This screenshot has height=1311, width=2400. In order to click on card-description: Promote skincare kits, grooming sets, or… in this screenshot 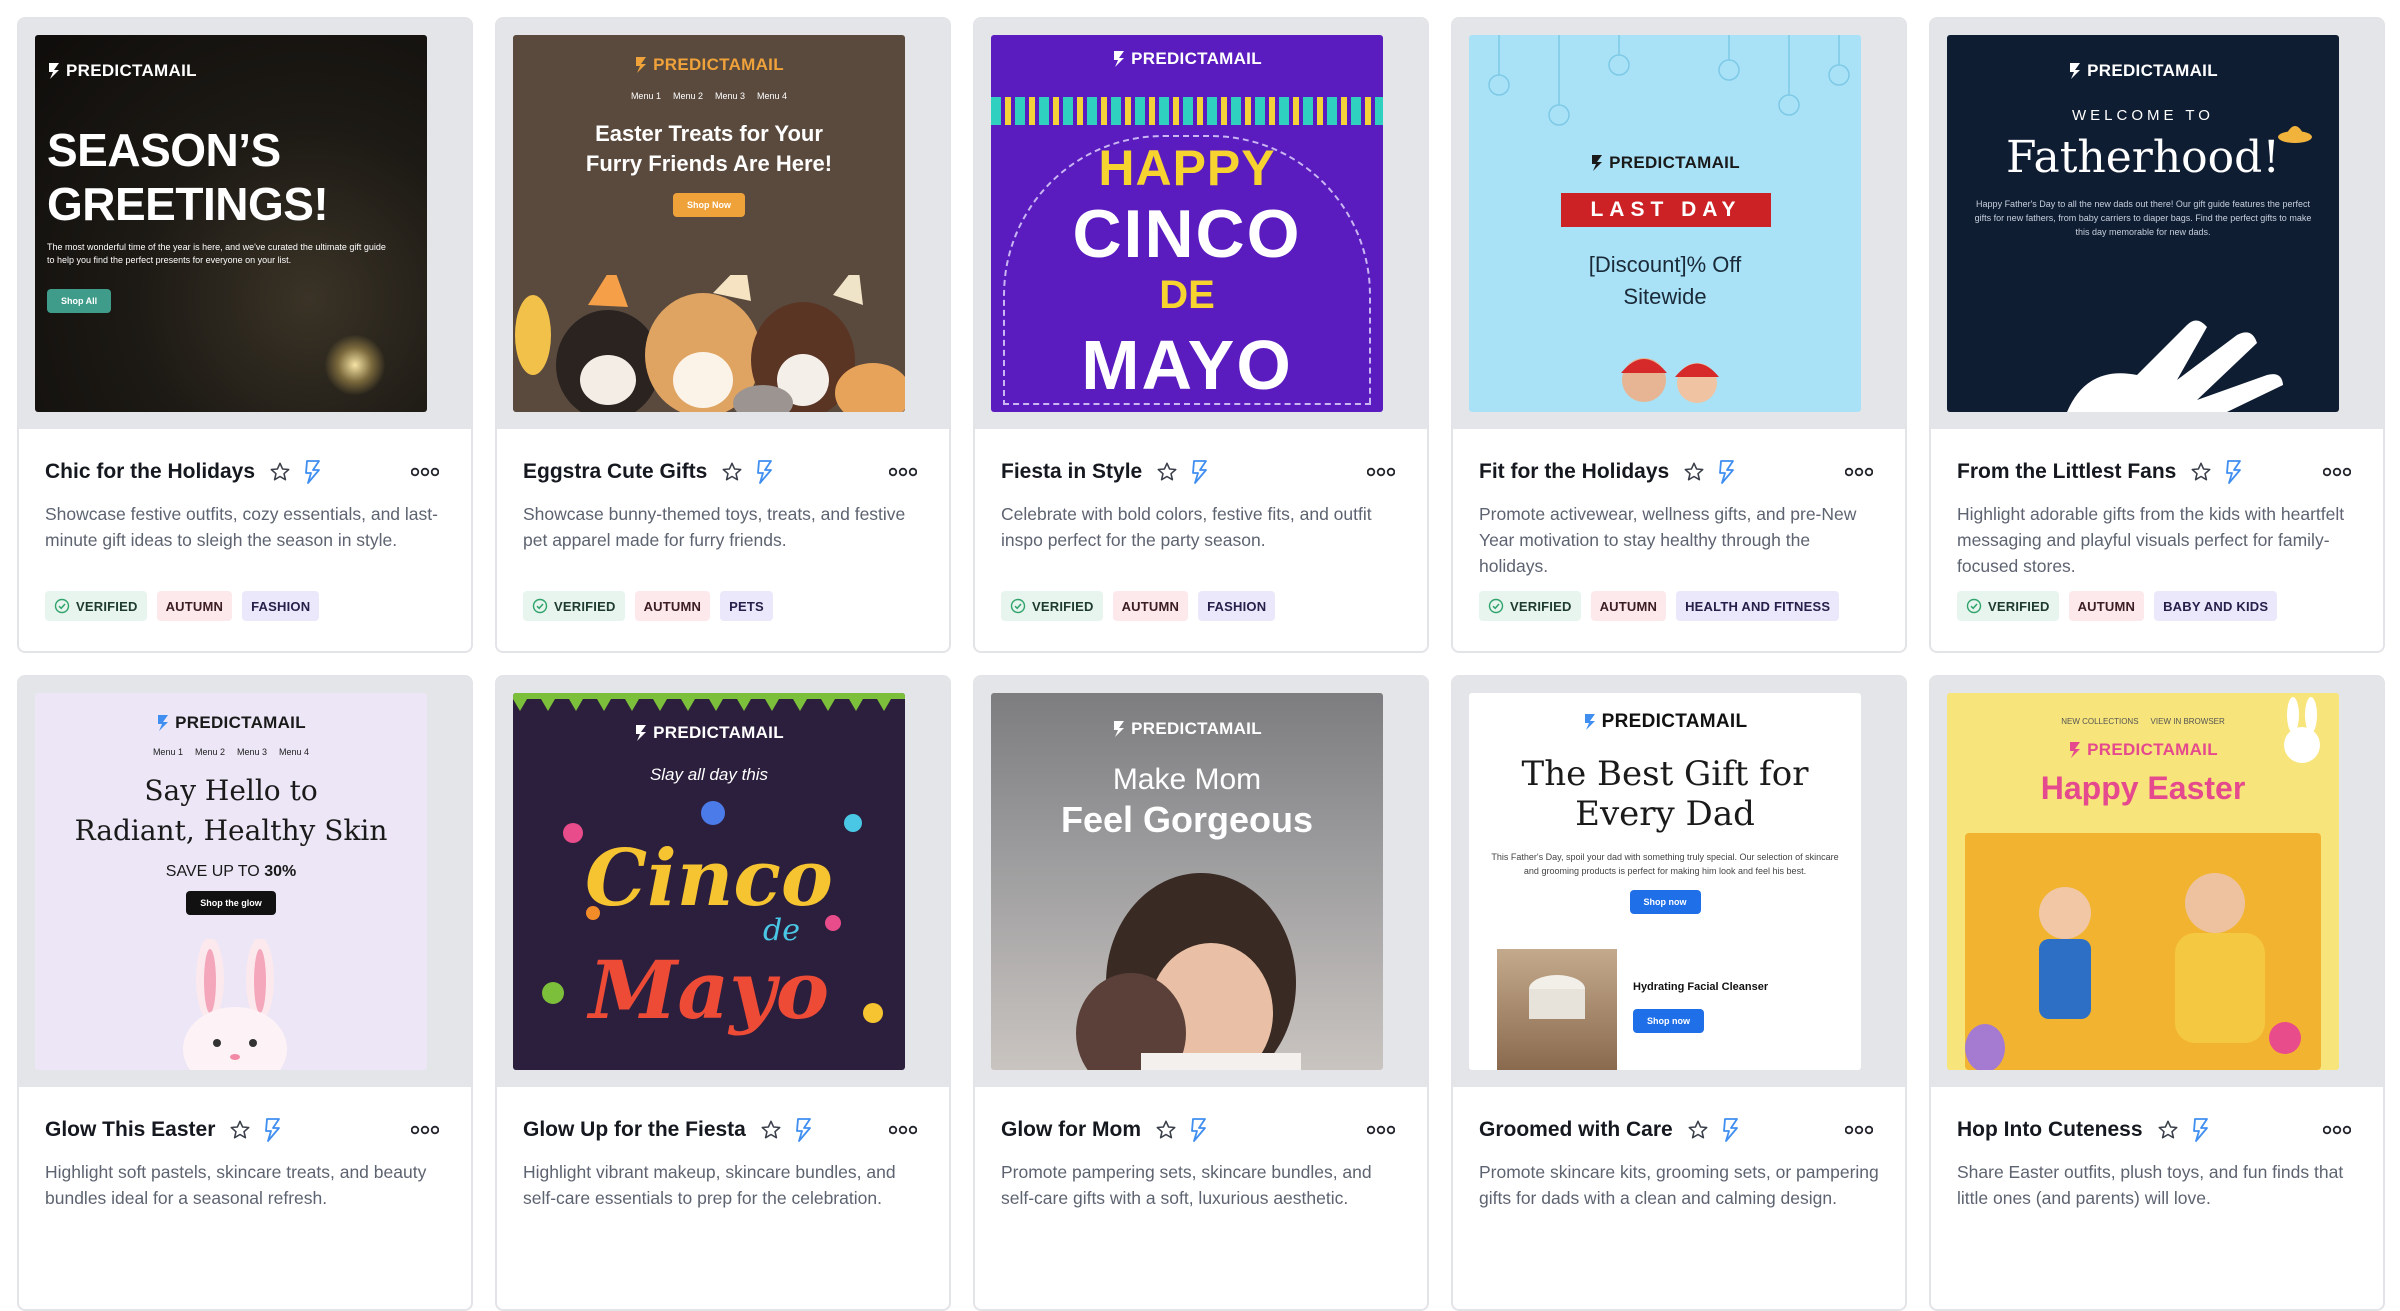, I will do `click(1679, 1185)`.